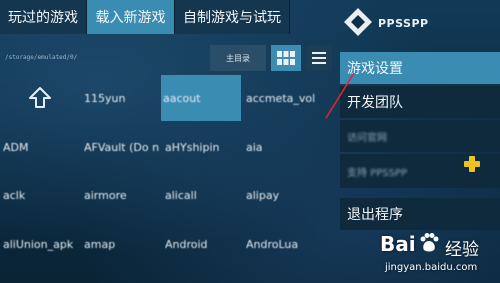 The height and width of the screenshot is (283, 500). Describe the element at coordinates (38, 244) in the screenshot. I see `file-item-label: aliUnion_apk` at that location.